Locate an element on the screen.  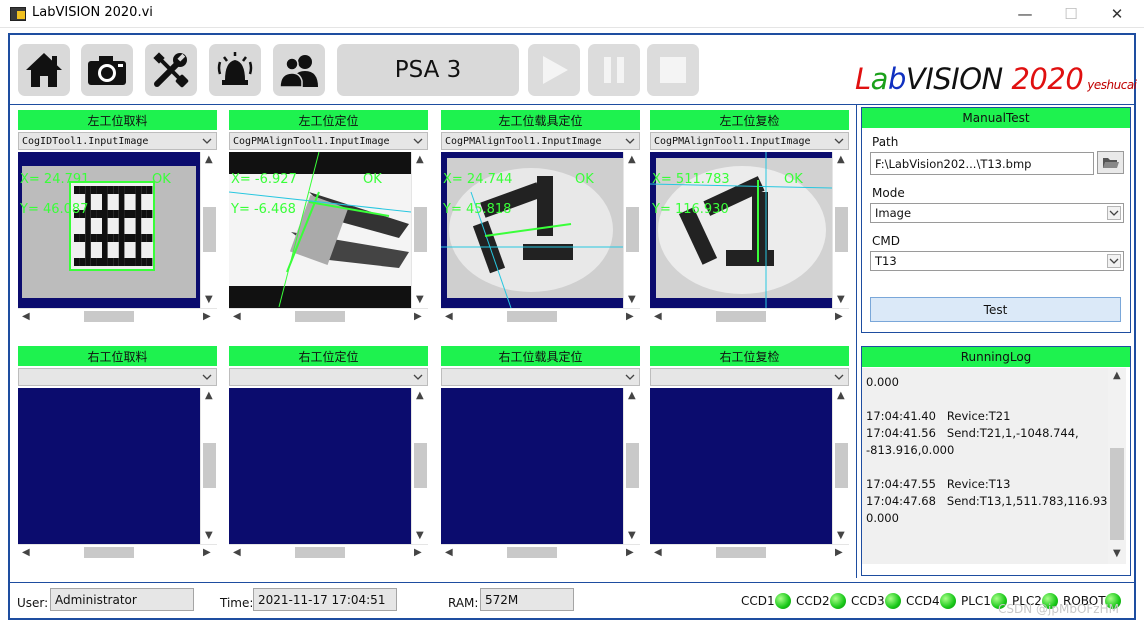
recipe-button: PSA 3 is located at coordinates (428, 70).